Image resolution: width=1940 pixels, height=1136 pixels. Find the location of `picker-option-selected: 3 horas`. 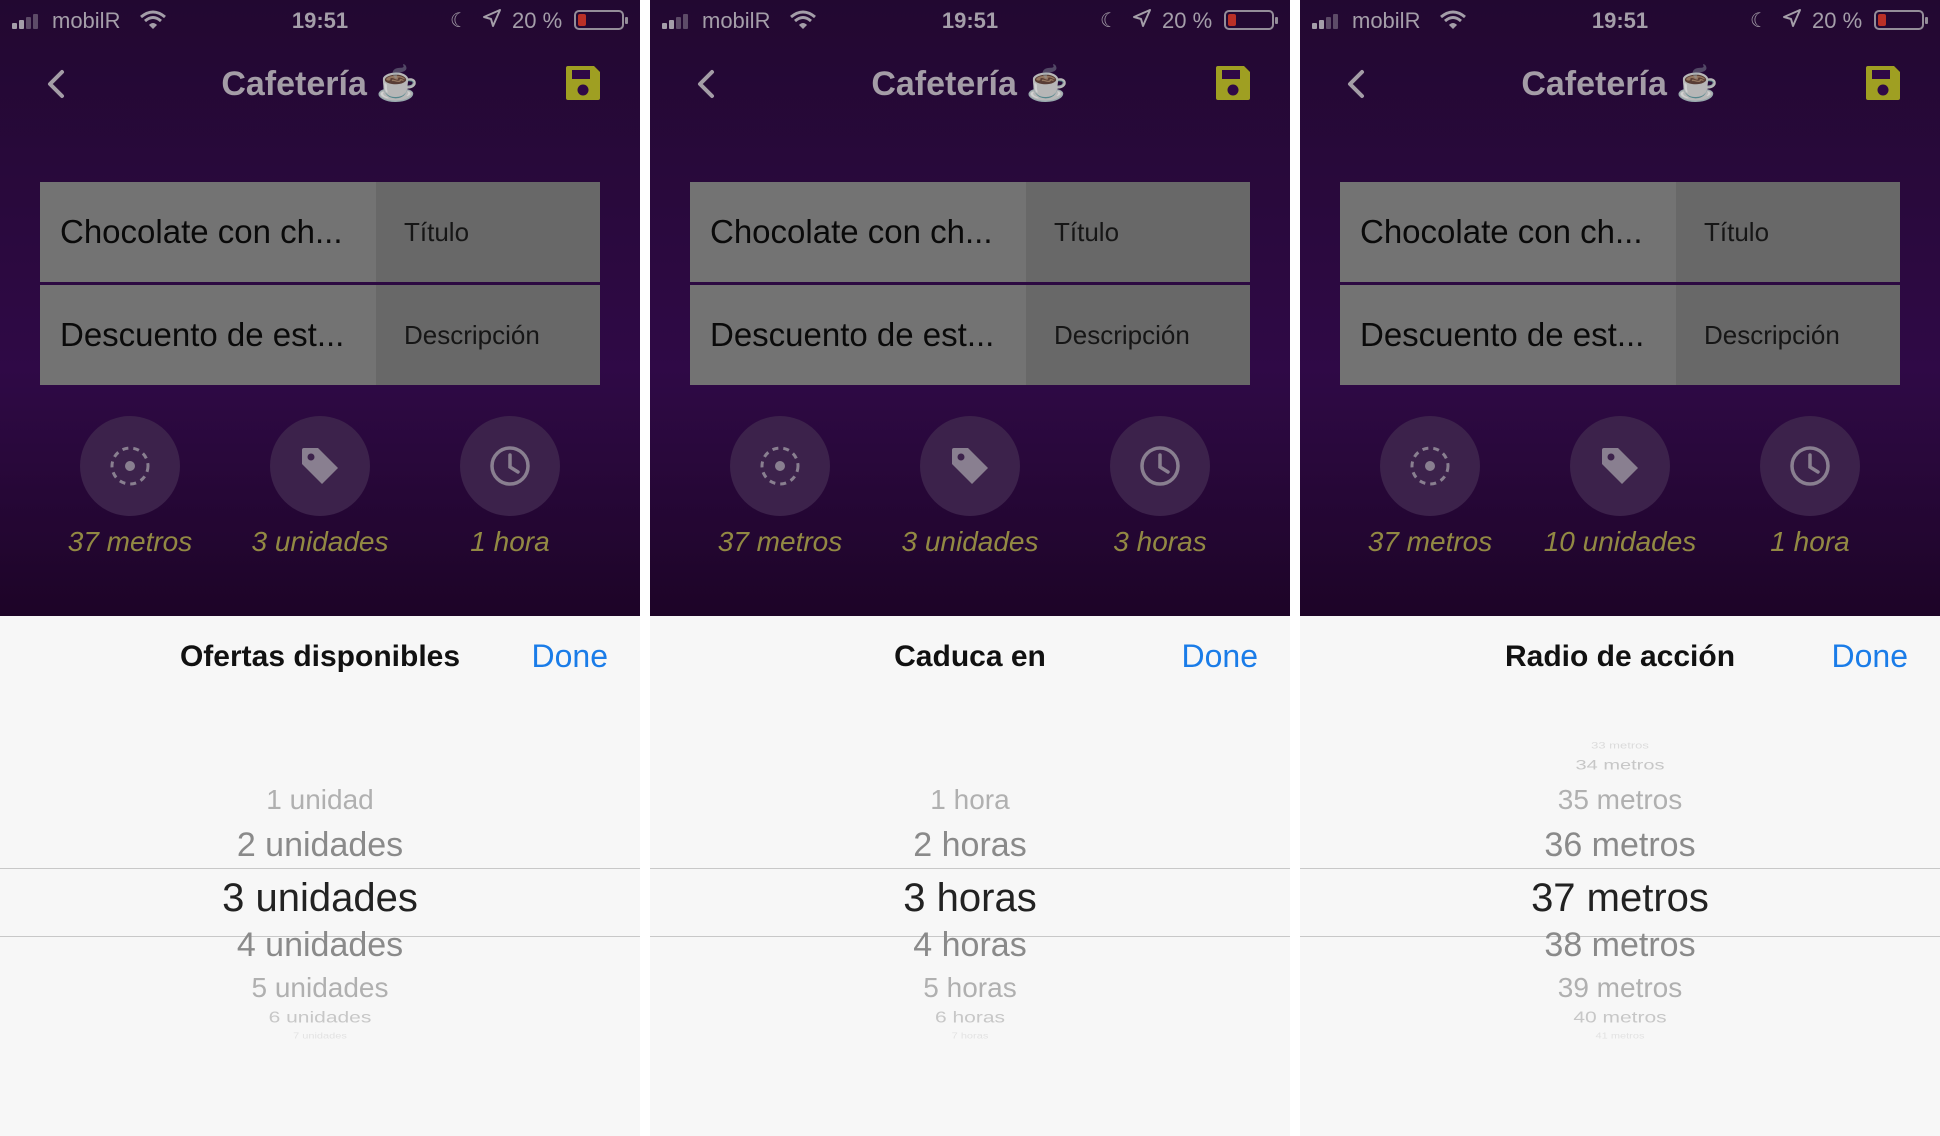

picker-option-selected: 3 horas is located at coordinates (970, 898).